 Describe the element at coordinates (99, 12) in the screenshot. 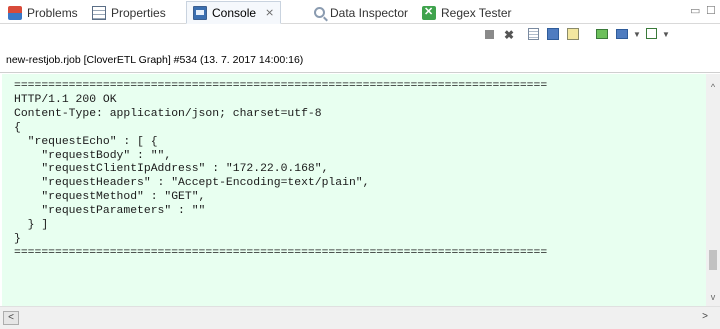

I see `properties-icon` at that location.